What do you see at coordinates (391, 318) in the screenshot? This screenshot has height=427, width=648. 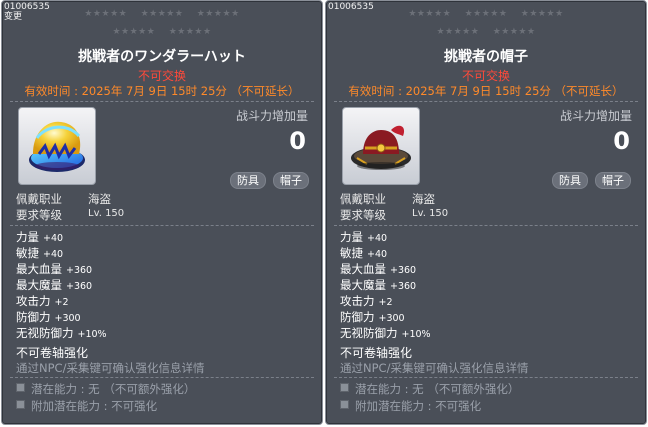 I see `stat-value: +300` at bounding box center [391, 318].